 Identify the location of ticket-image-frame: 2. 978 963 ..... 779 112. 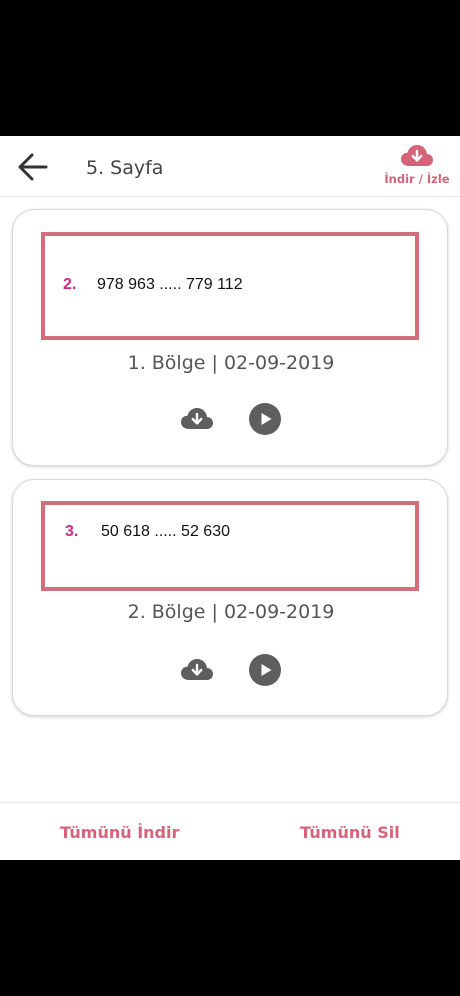
(230, 286).